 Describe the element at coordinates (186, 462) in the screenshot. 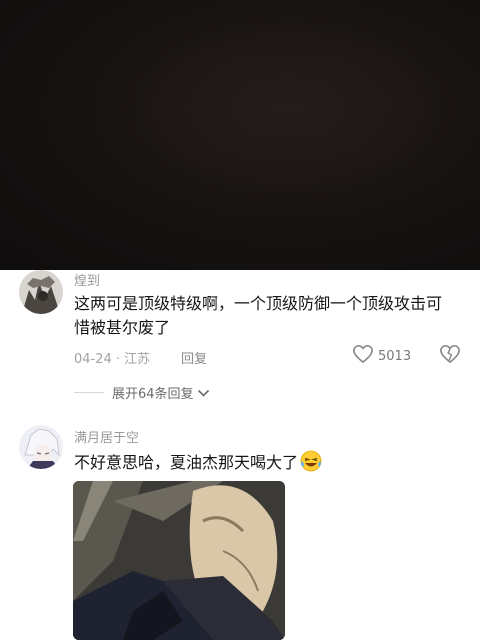

I see `comment-text-line: 不好意思哈，夏油杰那天喝大了` at that location.